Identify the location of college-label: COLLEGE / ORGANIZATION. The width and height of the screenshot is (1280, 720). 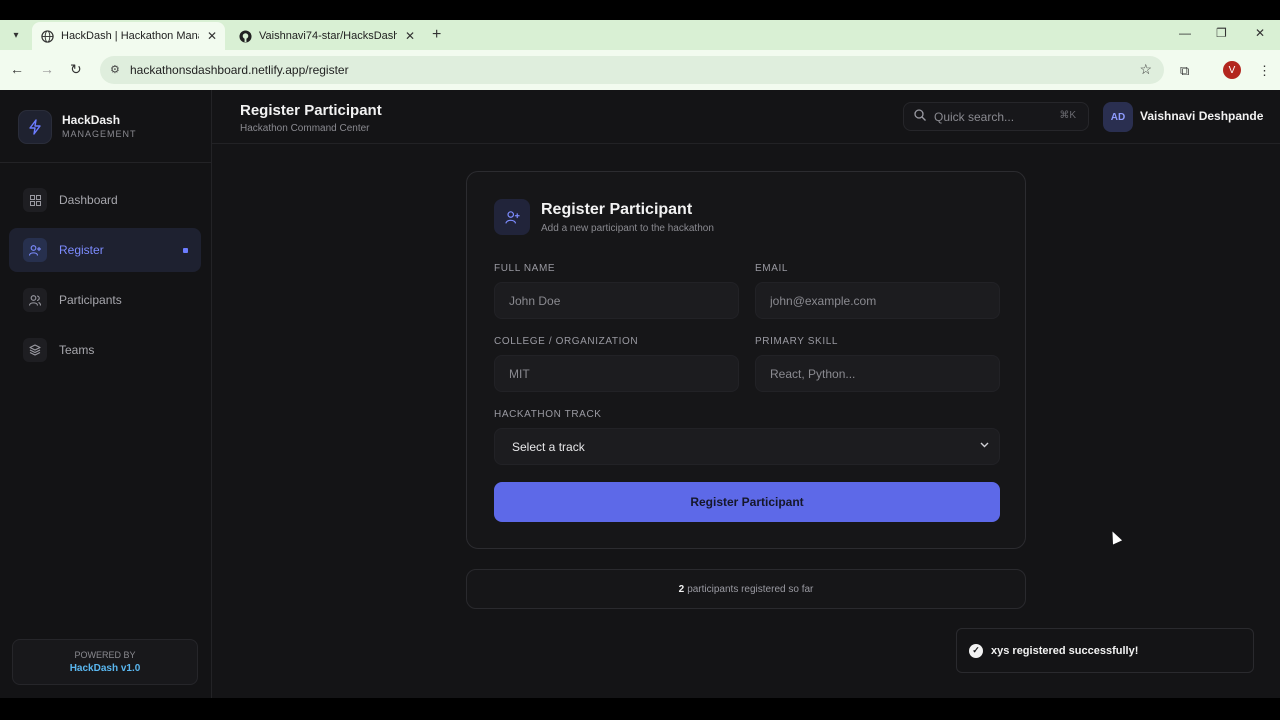
(566, 341).